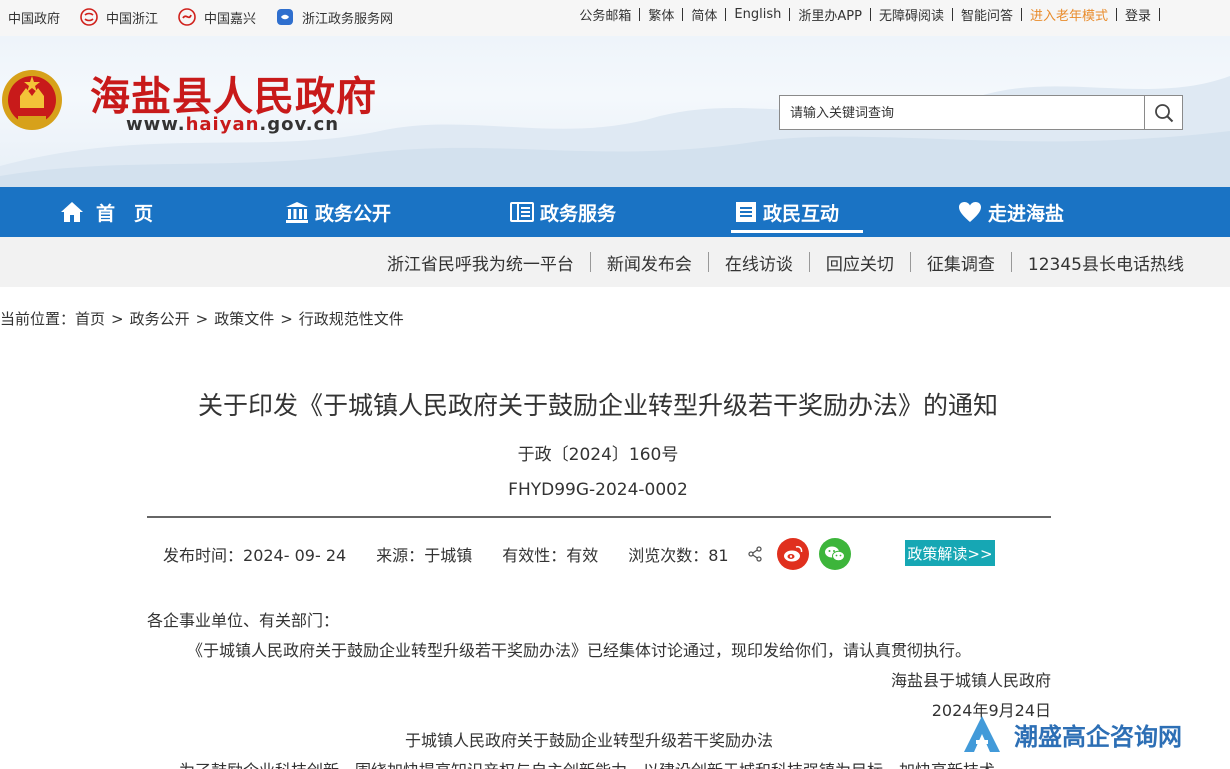 The height and width of the screenshot is (769, 1230). I want to click on main-nav: 首 页 政务公开 政务服务 政民互动 走进海盐, so click(615, 212).